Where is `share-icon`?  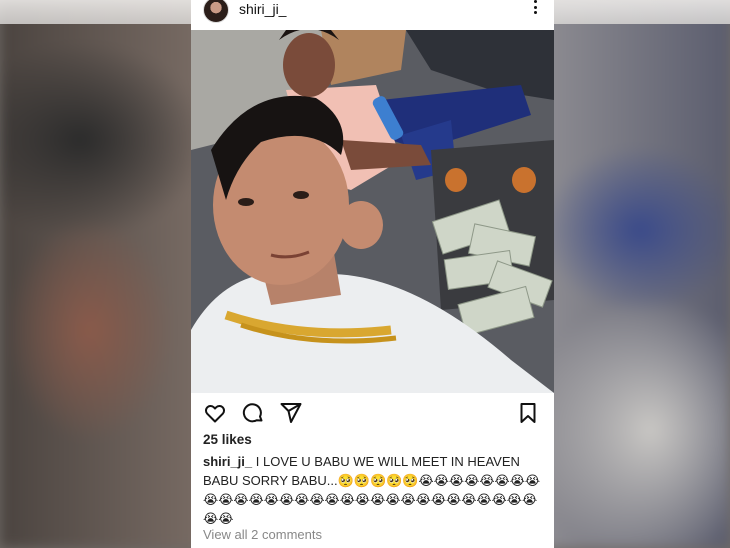
share-icon is located at coordinates (291, 413).